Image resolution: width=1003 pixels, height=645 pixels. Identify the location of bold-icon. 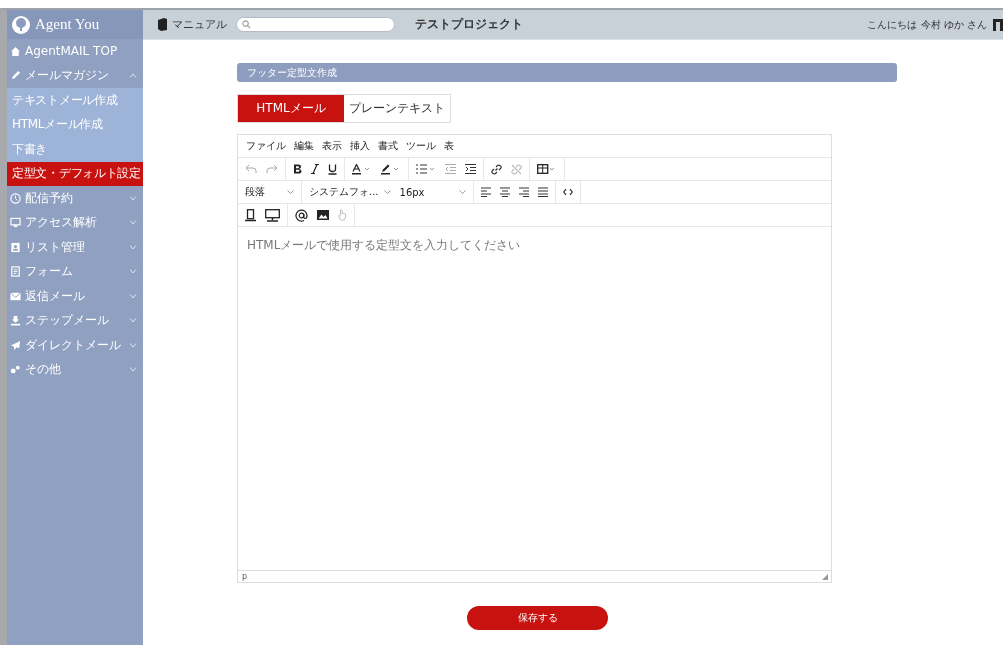
(297, 169).